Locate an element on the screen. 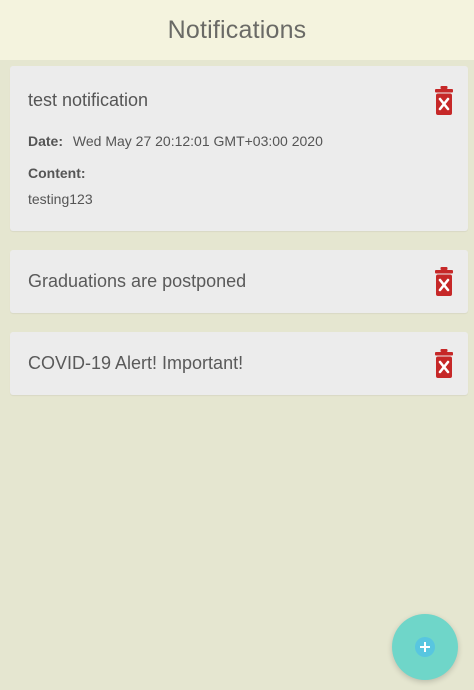 The height and width of the screenshot is (690, 474). content-label: Content: is located at coordinates (57, 173).